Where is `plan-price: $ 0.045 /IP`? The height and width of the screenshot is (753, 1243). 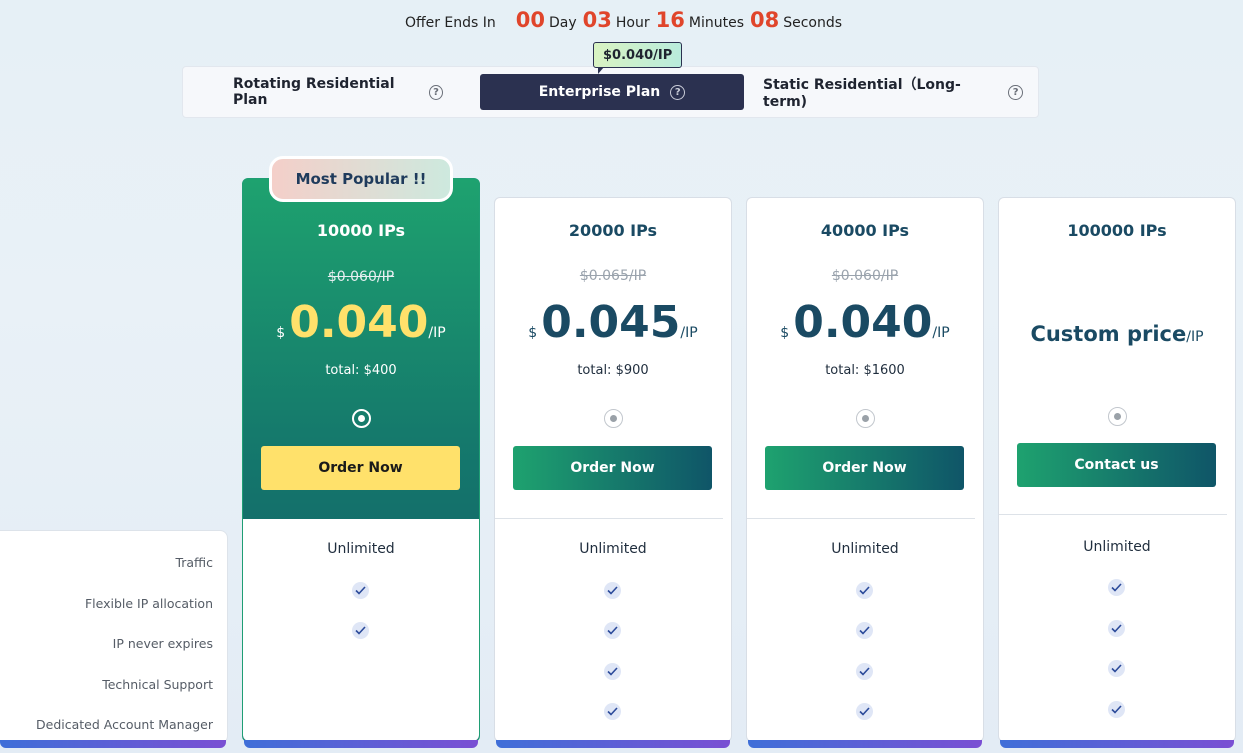
plan-price: $ 0.045 /IP is located at coordinates (613, 322).